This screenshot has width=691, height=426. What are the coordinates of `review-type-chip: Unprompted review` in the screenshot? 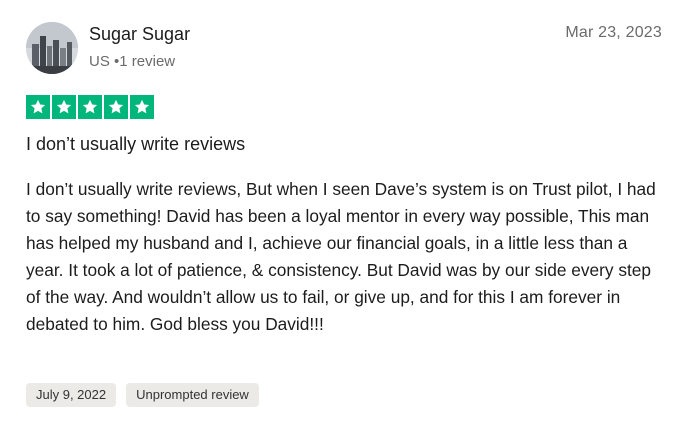 It's located at (192, 395).